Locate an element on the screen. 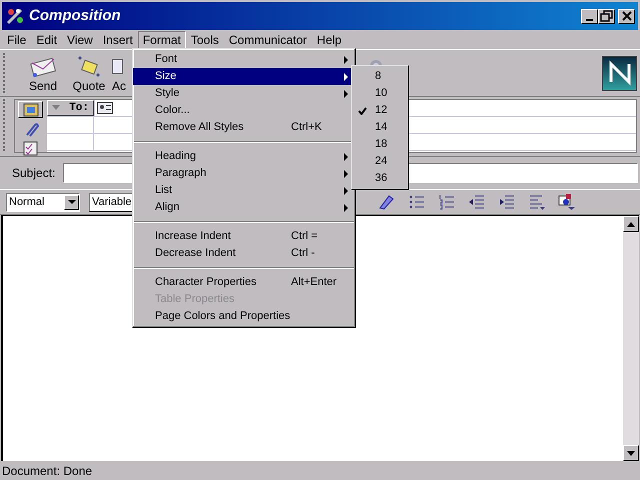 This screenshot has height=480, width=640. status-text: Document: Done is located at coordinates (47, 471).